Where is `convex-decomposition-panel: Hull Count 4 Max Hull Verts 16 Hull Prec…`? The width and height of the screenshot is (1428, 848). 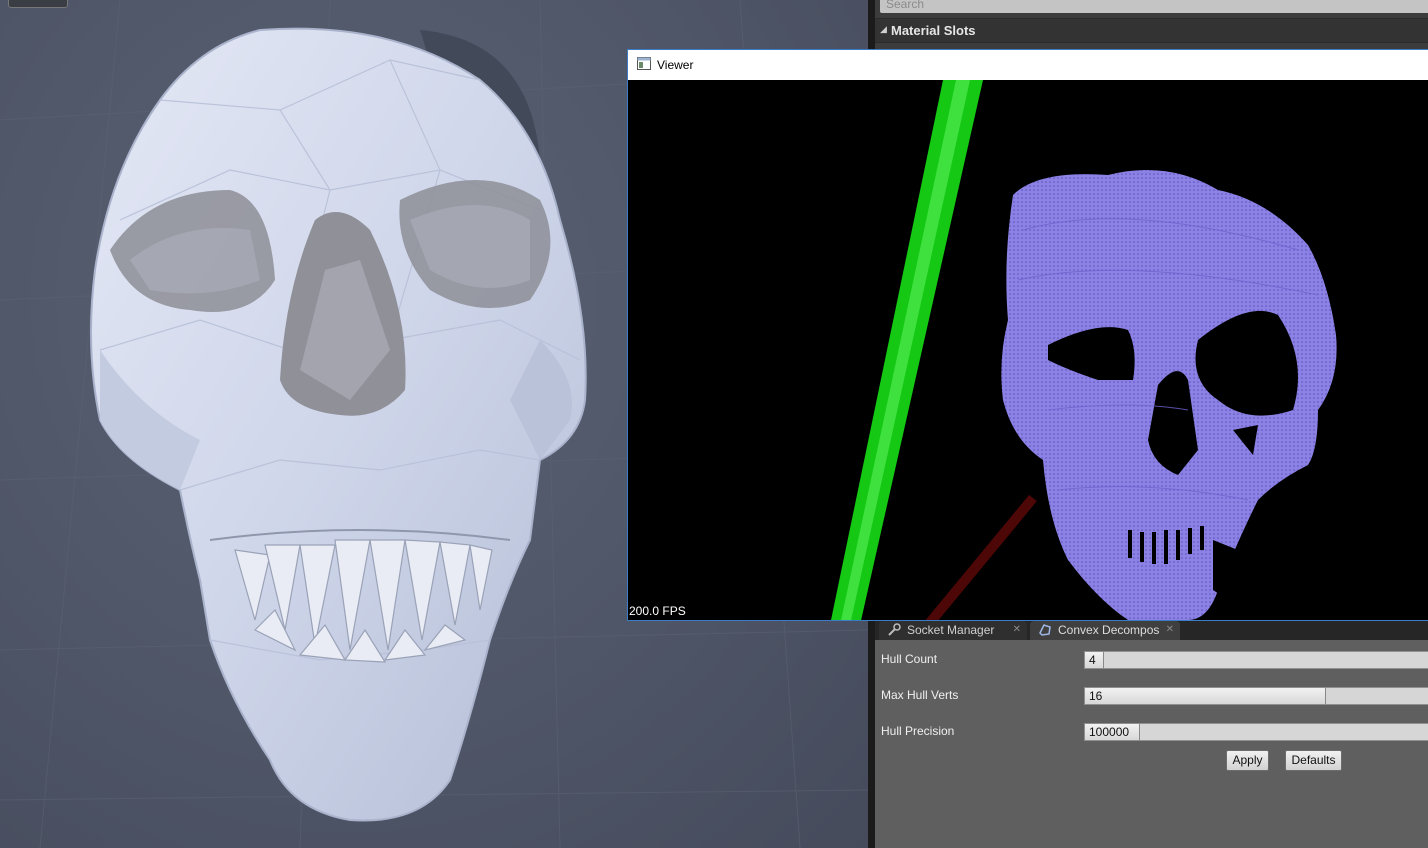
convex-decomposition-panel: Hull Count 4 Max Hull Verts 16 Hull Prec… is located at coordinates (1151, 744).